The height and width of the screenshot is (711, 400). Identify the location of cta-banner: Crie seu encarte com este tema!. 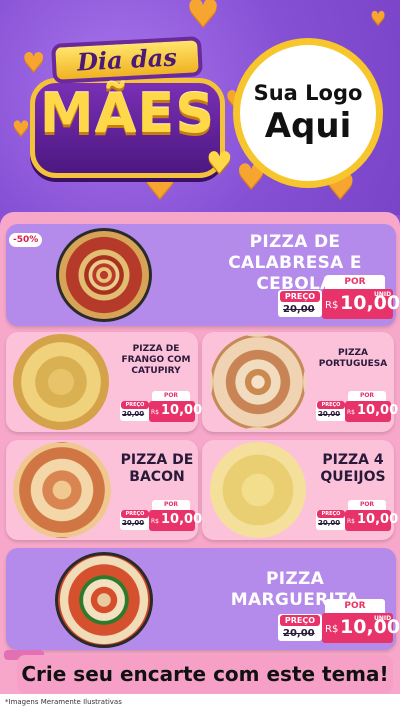
(205, 674).